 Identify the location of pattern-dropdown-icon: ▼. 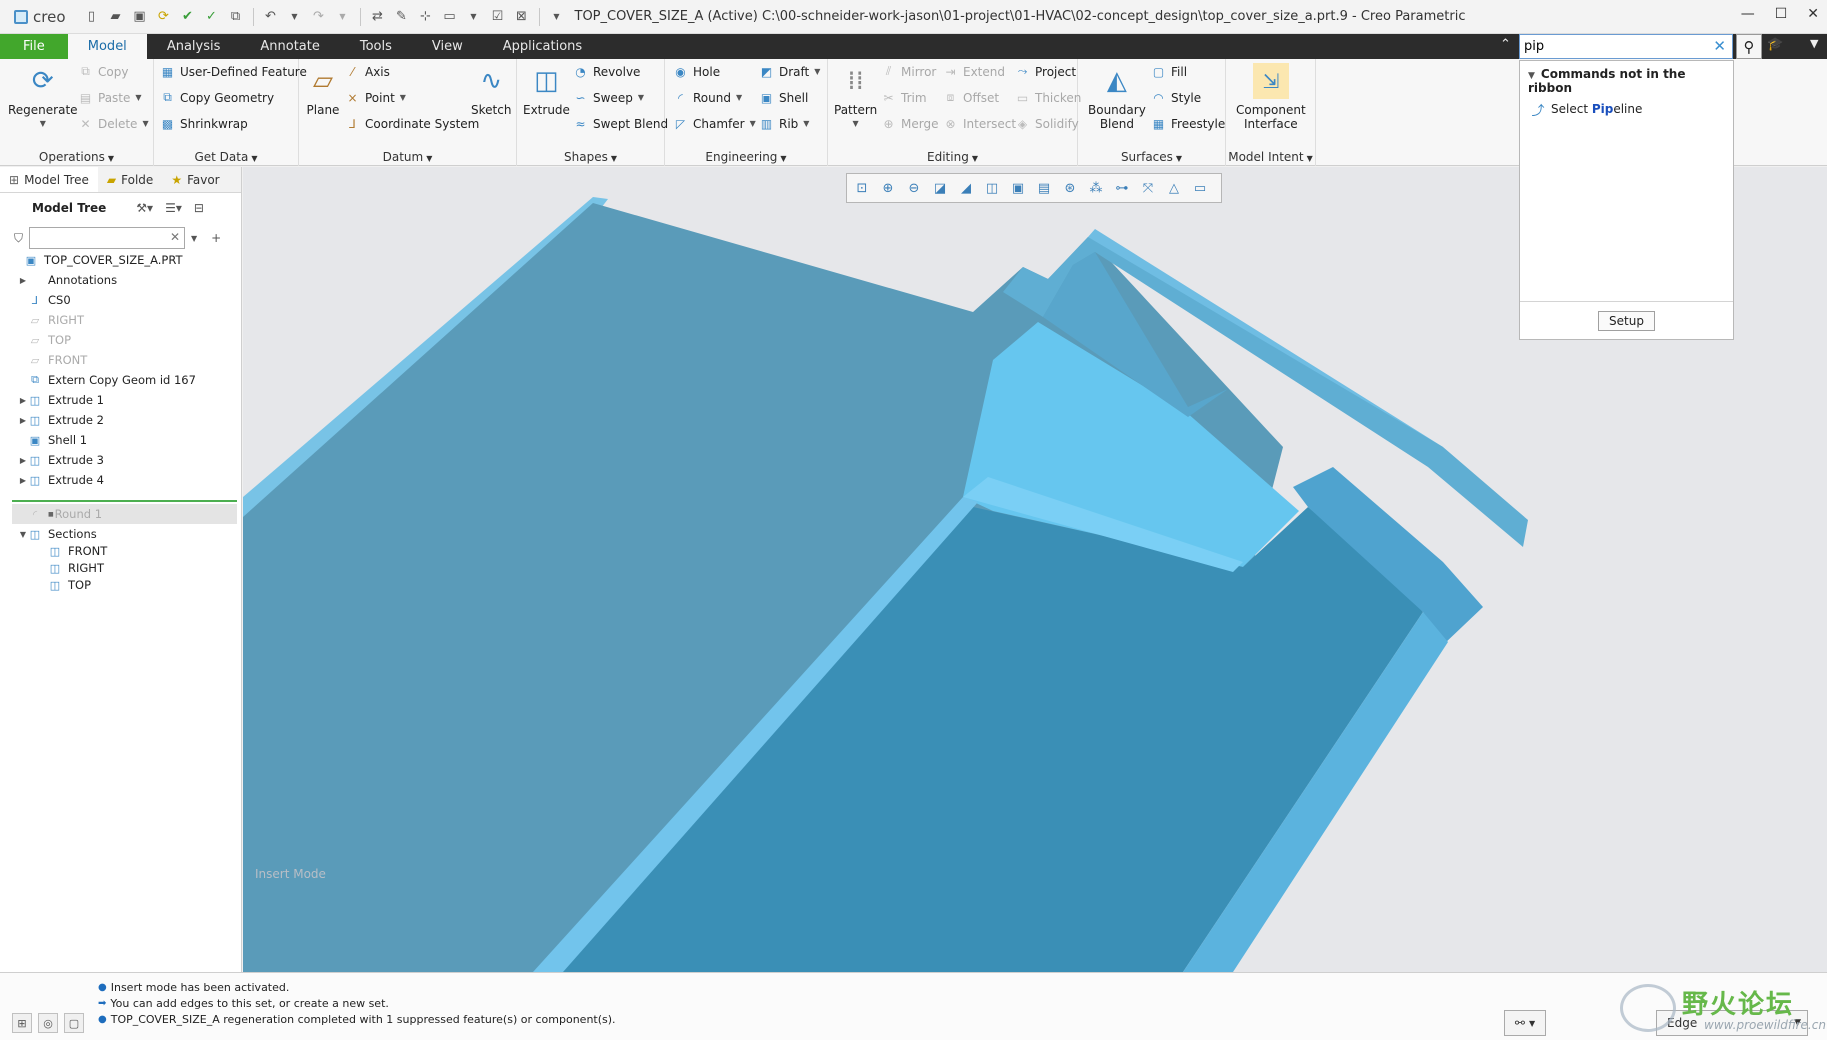
(856, 124).